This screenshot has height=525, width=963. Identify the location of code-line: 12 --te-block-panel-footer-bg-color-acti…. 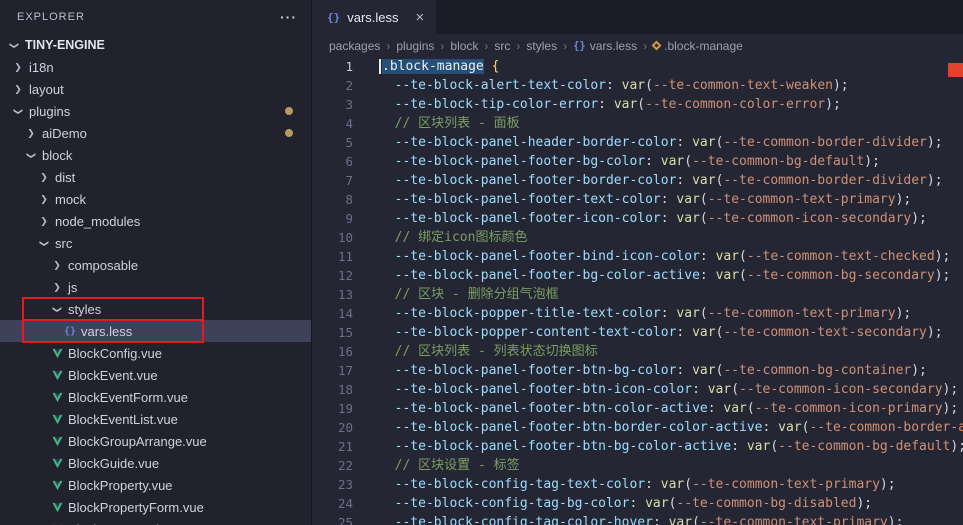
(637, 275).